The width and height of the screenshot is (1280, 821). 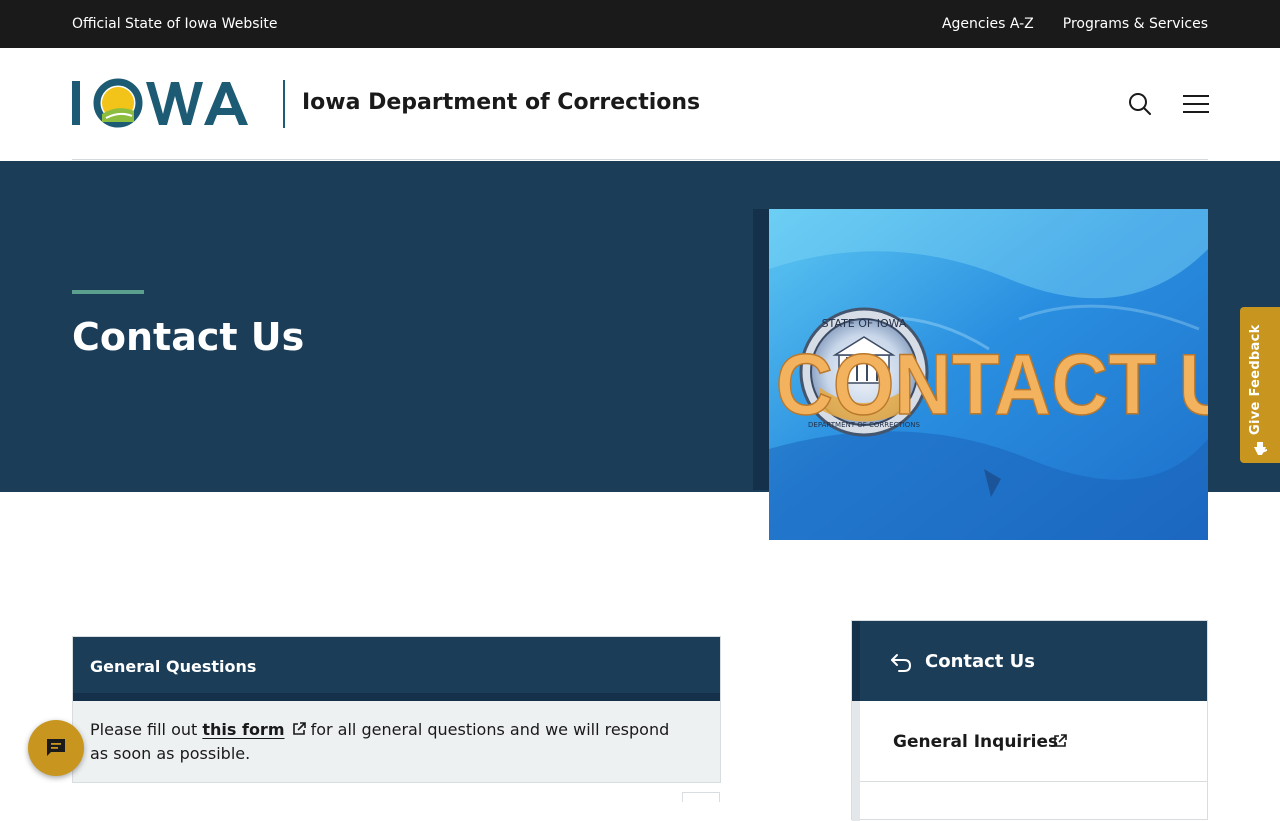 I want to click on header-divider, so click(x=640, y=159).